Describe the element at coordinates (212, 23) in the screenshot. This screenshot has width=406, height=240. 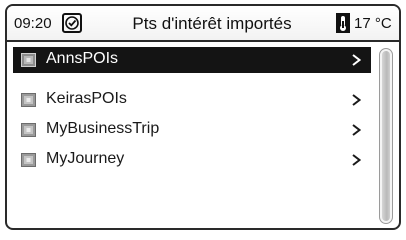
I see `page-title: Pts d'intérêt importés` at that location.